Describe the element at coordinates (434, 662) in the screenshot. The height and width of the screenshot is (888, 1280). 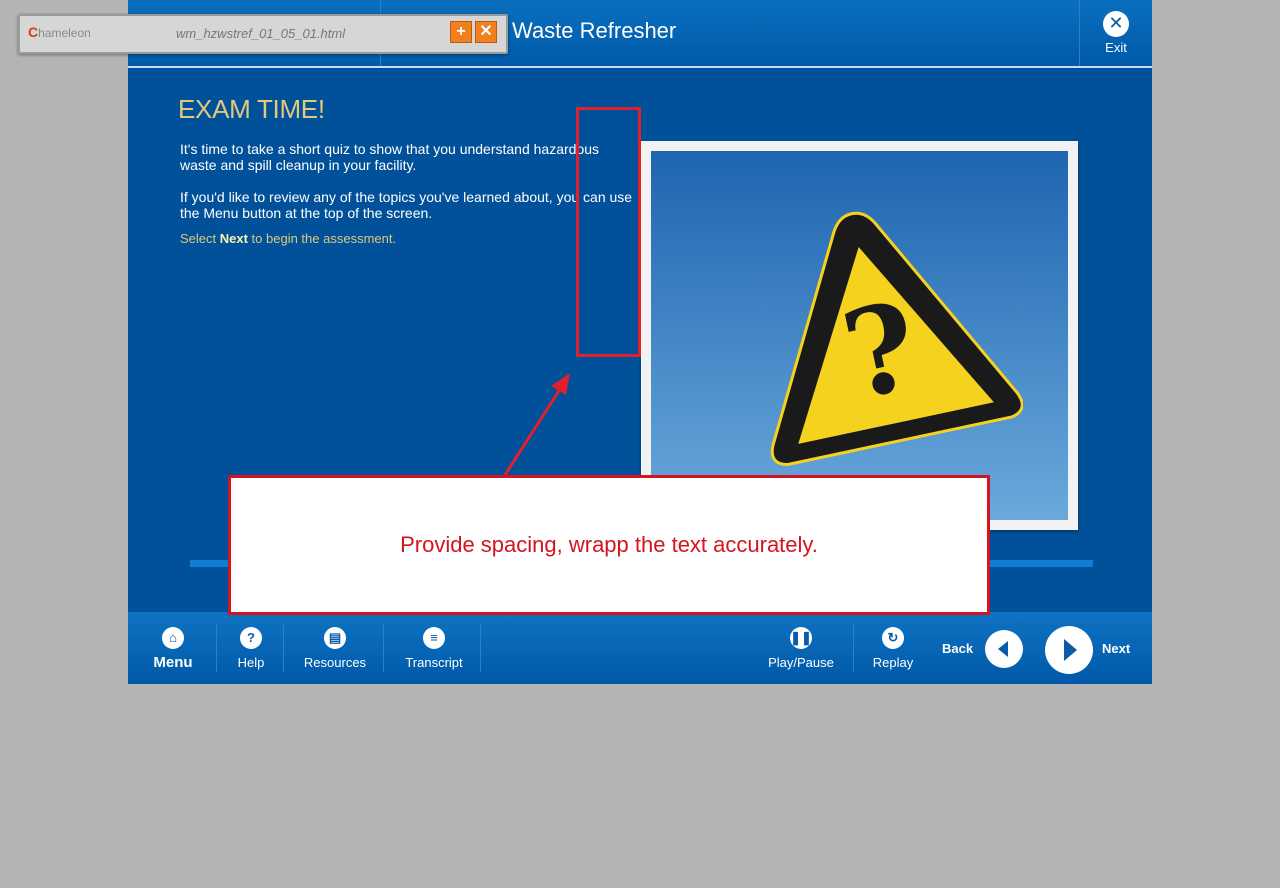
I see `transcript-label: Transcript` at that location.